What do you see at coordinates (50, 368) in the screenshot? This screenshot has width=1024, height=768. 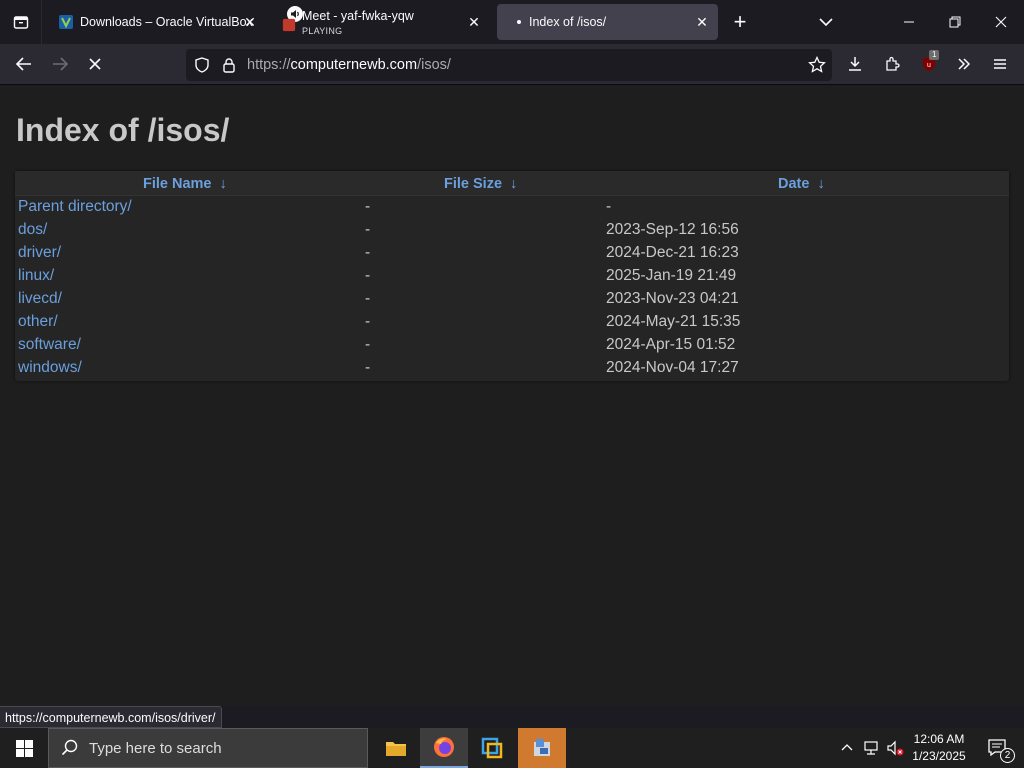 I see `directory-link: windows/` at bounding box center [50, 368].